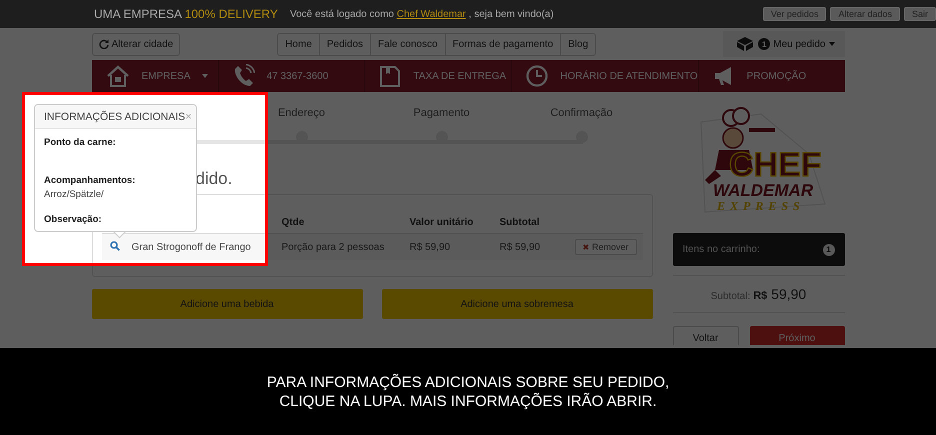  What do you see at coordinates (294, 222) in the screenshot?
I see `column-header: Qtde` at bounding box center [294, 222].